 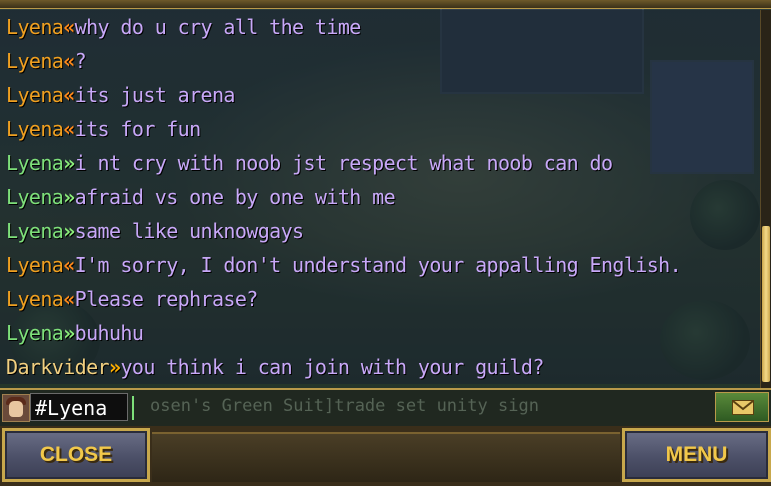 What do you see at coordinates (765, 199) in the screenshot?
I see `chat-scrollbar` at bounding box center [765, 199].